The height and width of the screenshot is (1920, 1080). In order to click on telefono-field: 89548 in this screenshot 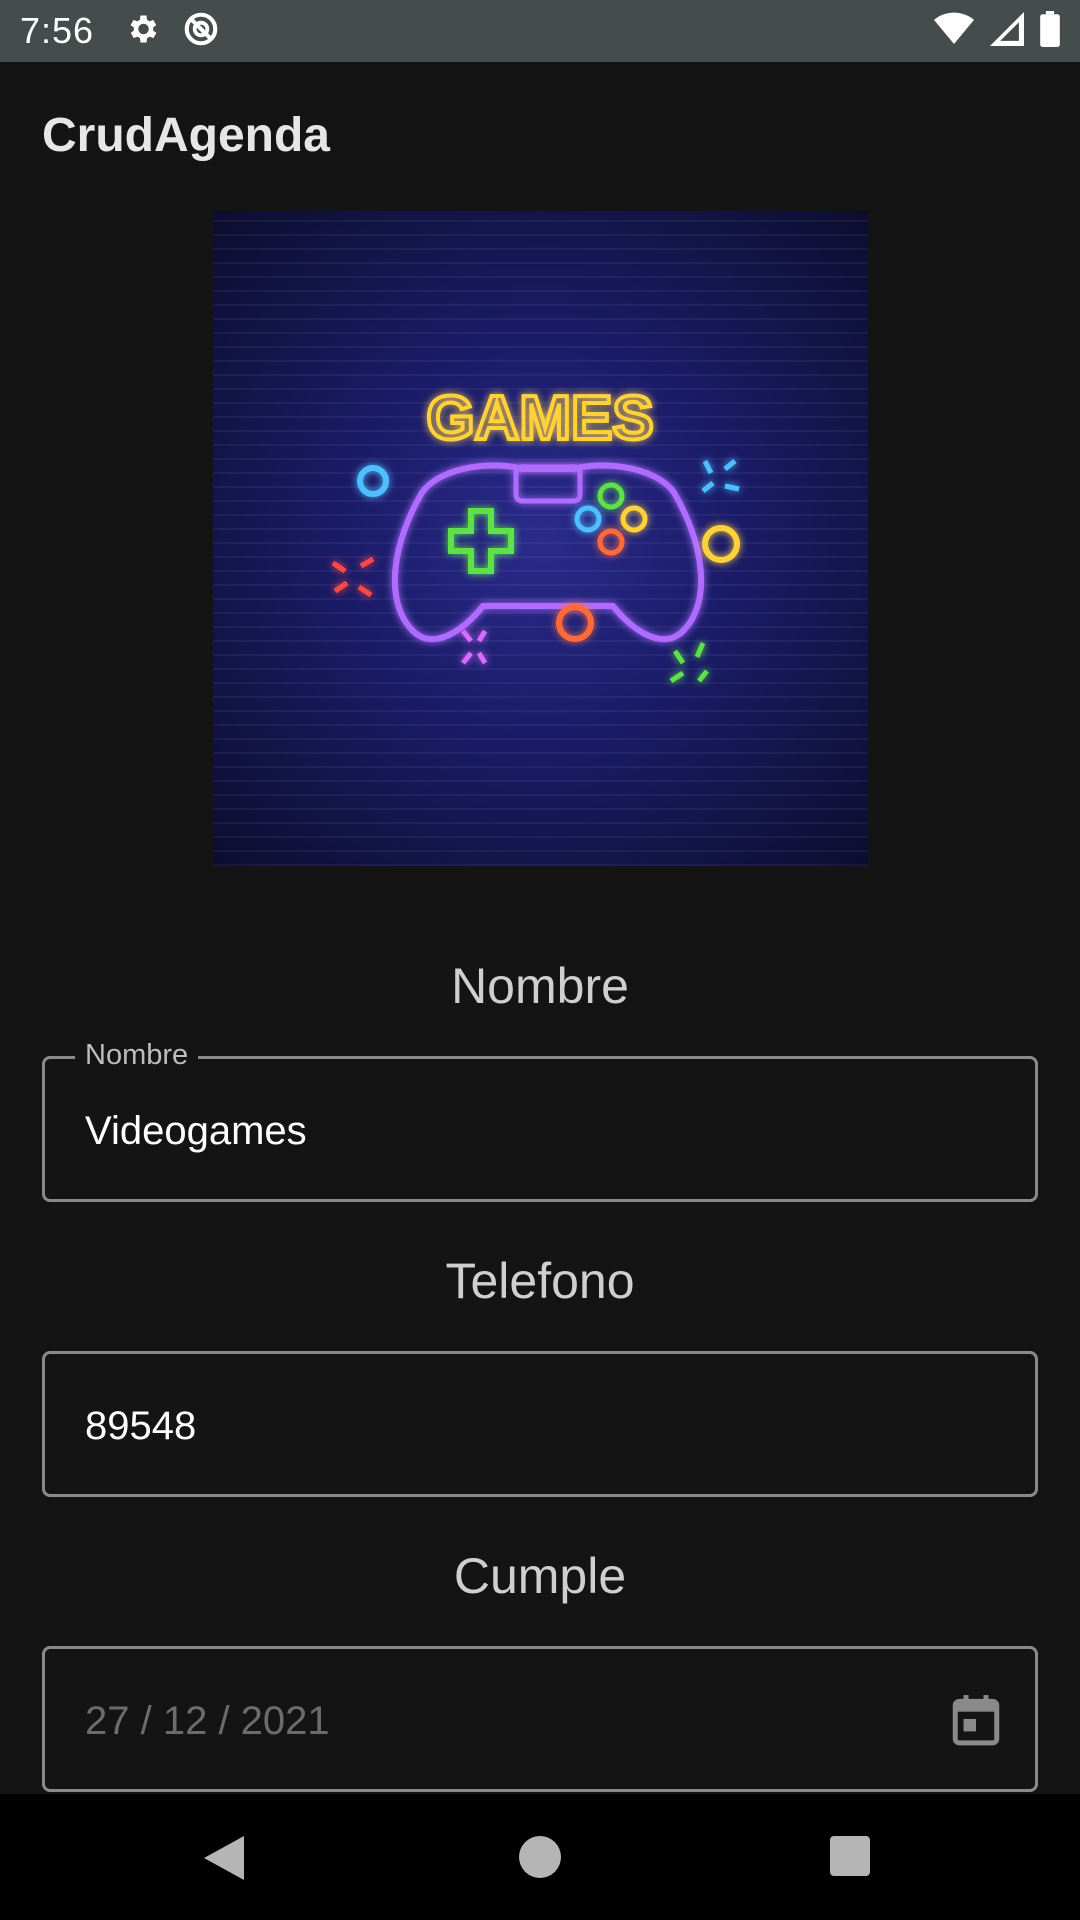, I will do `click(540, 1424)`.